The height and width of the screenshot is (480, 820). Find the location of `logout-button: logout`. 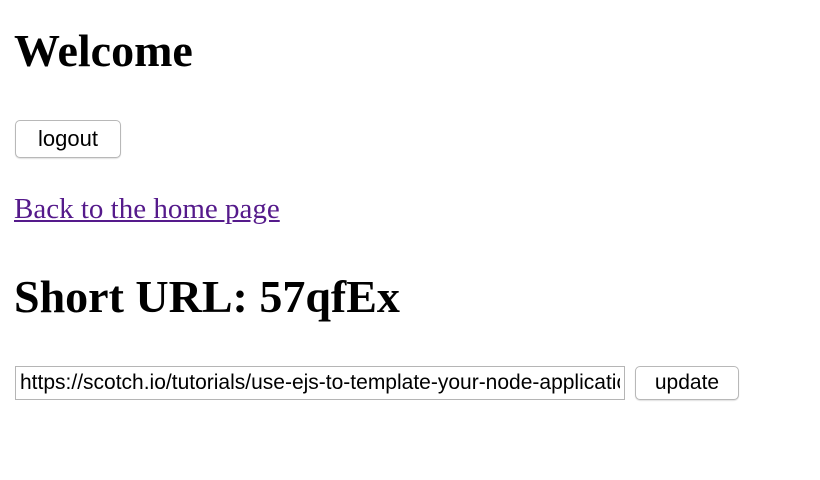

logout-button: logout is located at coordinates (68, 139).